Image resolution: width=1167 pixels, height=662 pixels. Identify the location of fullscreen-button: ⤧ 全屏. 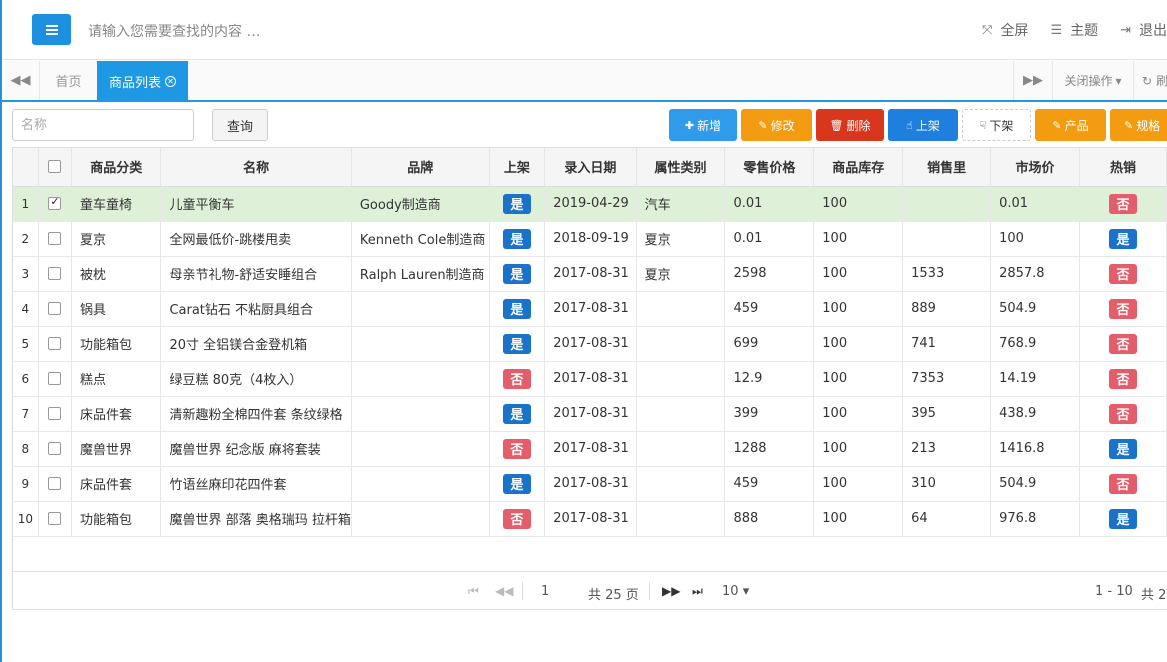
(1005, 30).